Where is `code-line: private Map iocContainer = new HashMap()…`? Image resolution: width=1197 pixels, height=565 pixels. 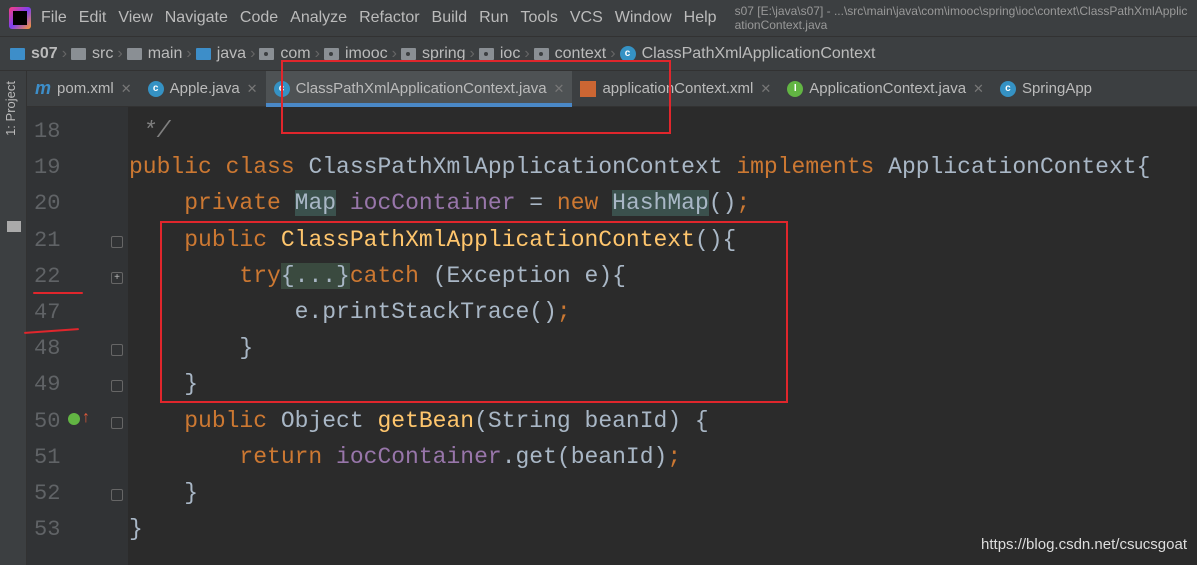 code-line: private Map iocContainer = new HashMap()… is located at coordinates (659, 203).